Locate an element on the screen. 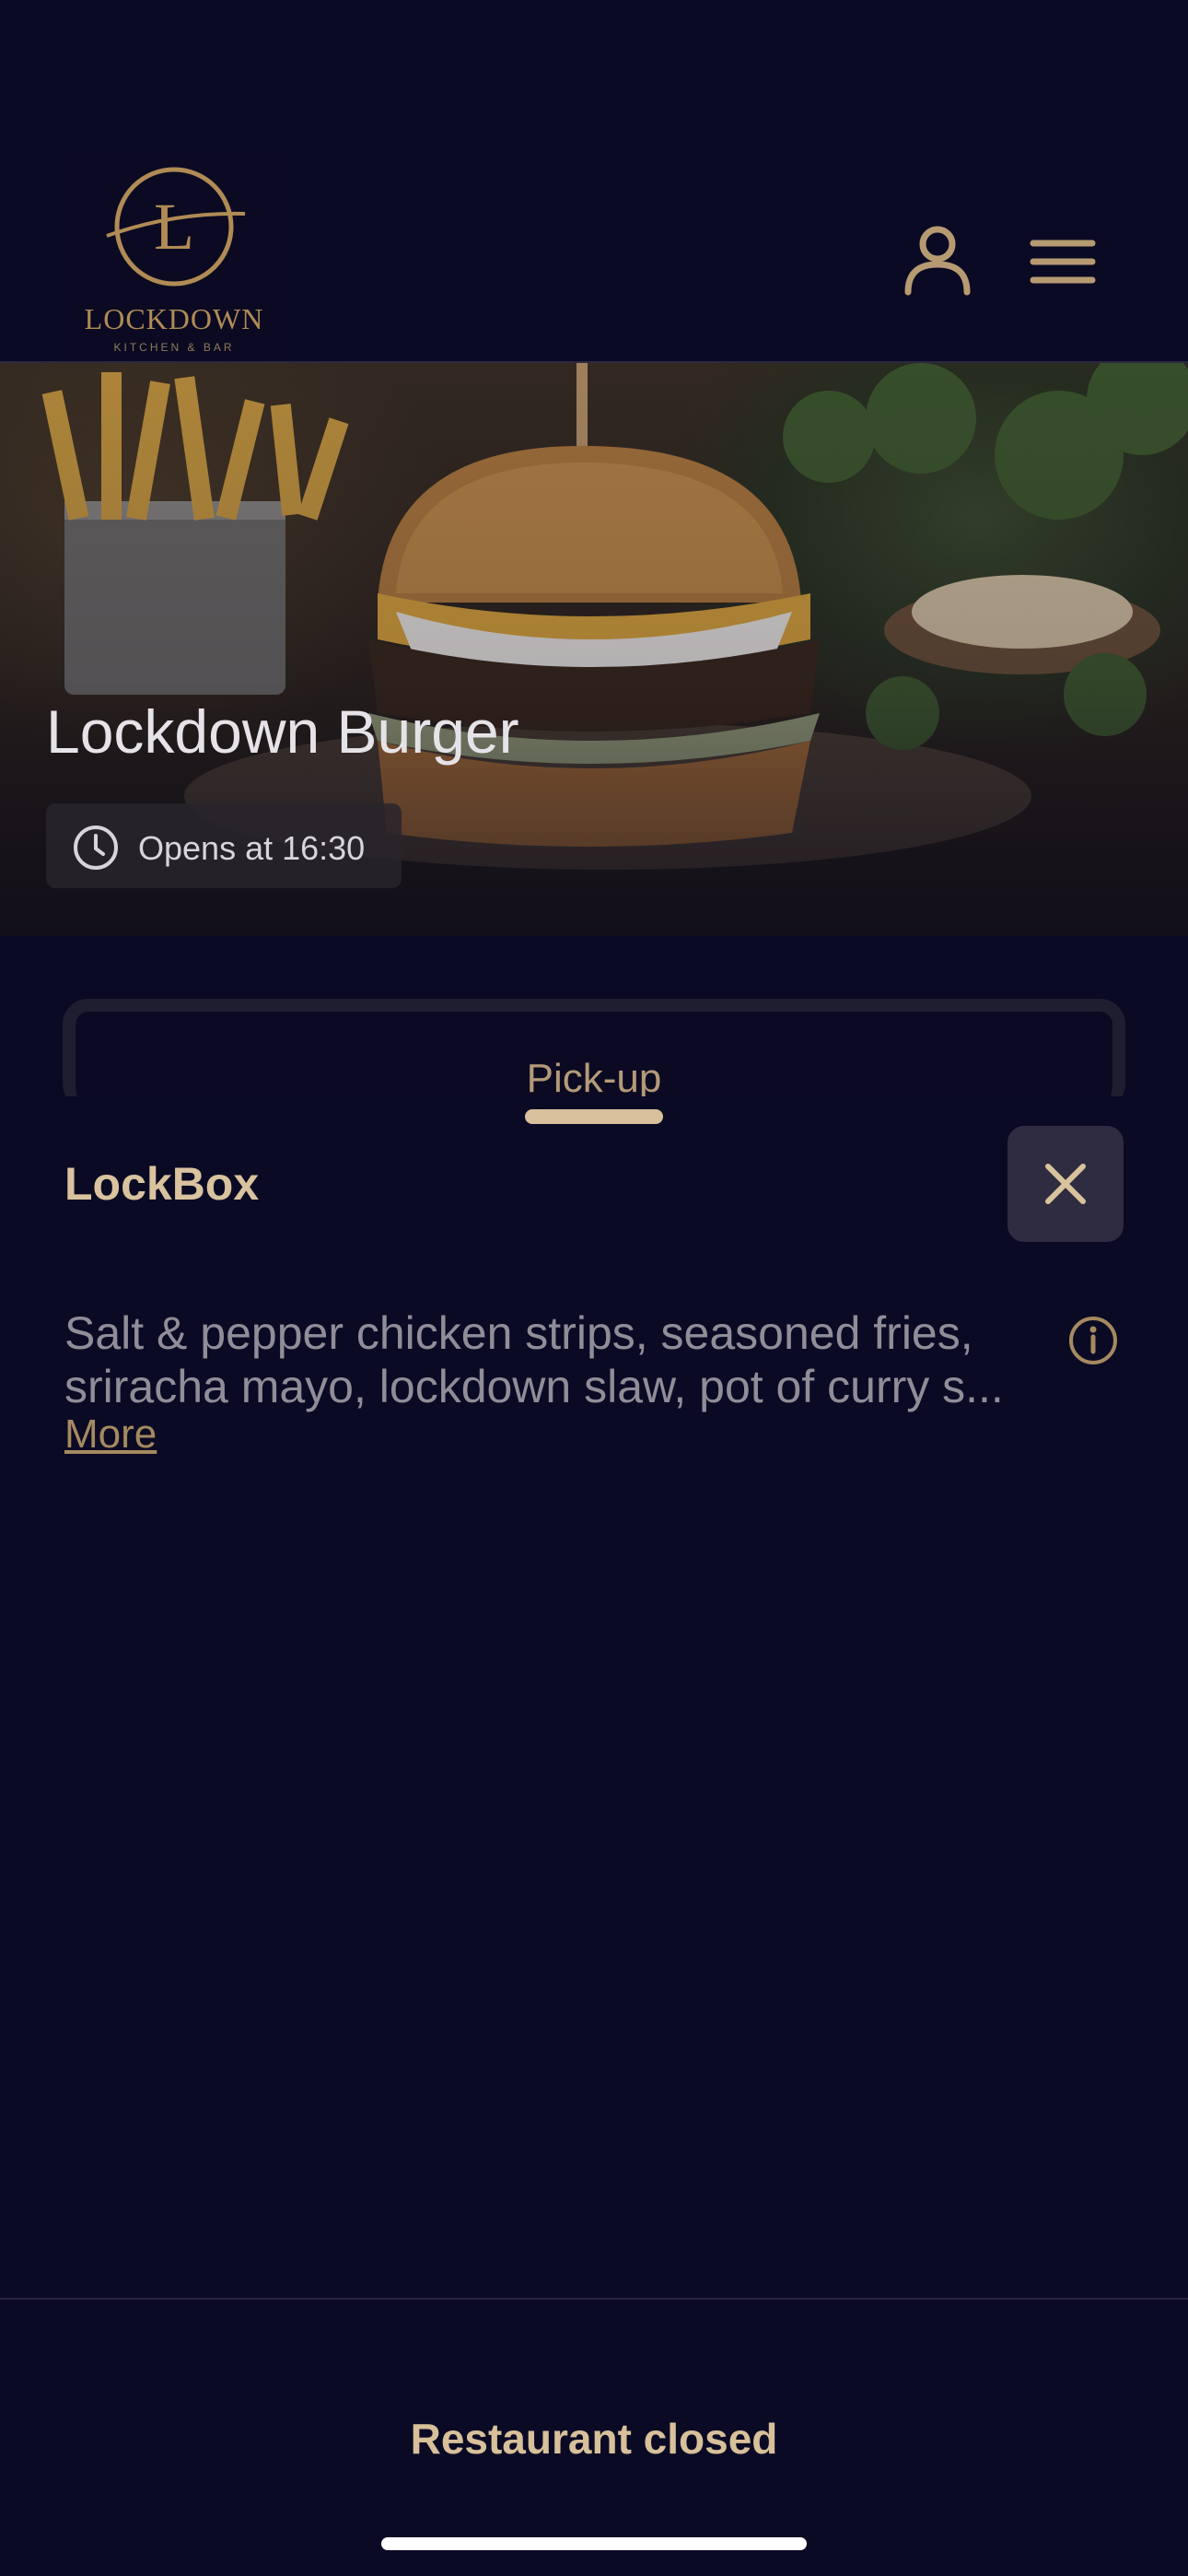  close-button is located at coordinates (1065, 1184).